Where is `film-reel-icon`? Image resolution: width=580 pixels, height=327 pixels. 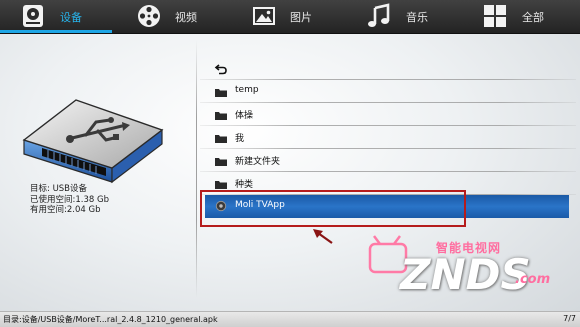
film-reel-icon is located at coordinates (149, 16).